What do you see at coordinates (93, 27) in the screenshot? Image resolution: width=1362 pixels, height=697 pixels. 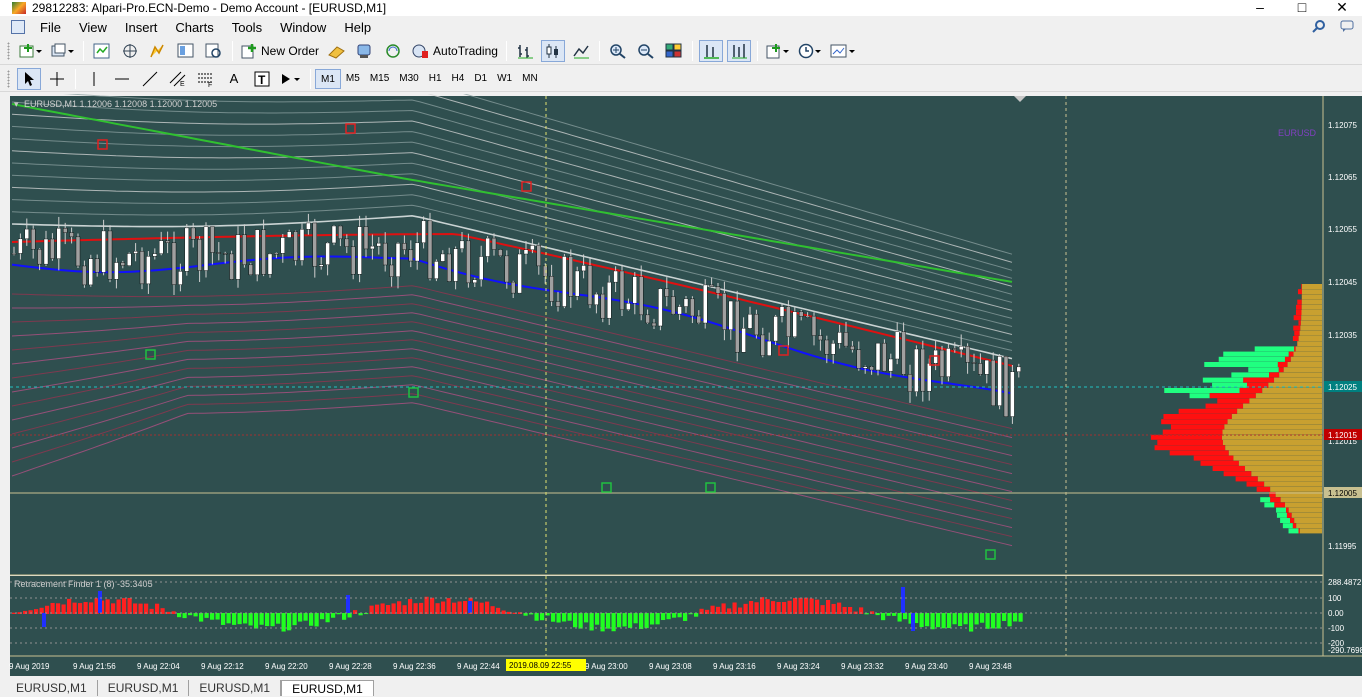 I see `menu-view: View` at bounding box center [93, 27].